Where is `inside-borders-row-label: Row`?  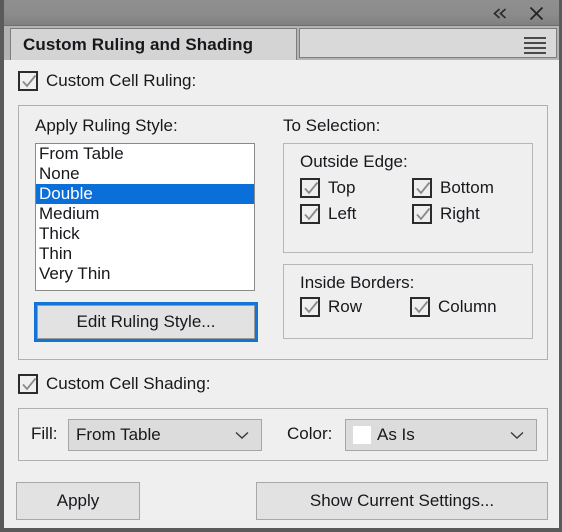 inside-borders-row-label: Row is located at coordinates (345, 306).